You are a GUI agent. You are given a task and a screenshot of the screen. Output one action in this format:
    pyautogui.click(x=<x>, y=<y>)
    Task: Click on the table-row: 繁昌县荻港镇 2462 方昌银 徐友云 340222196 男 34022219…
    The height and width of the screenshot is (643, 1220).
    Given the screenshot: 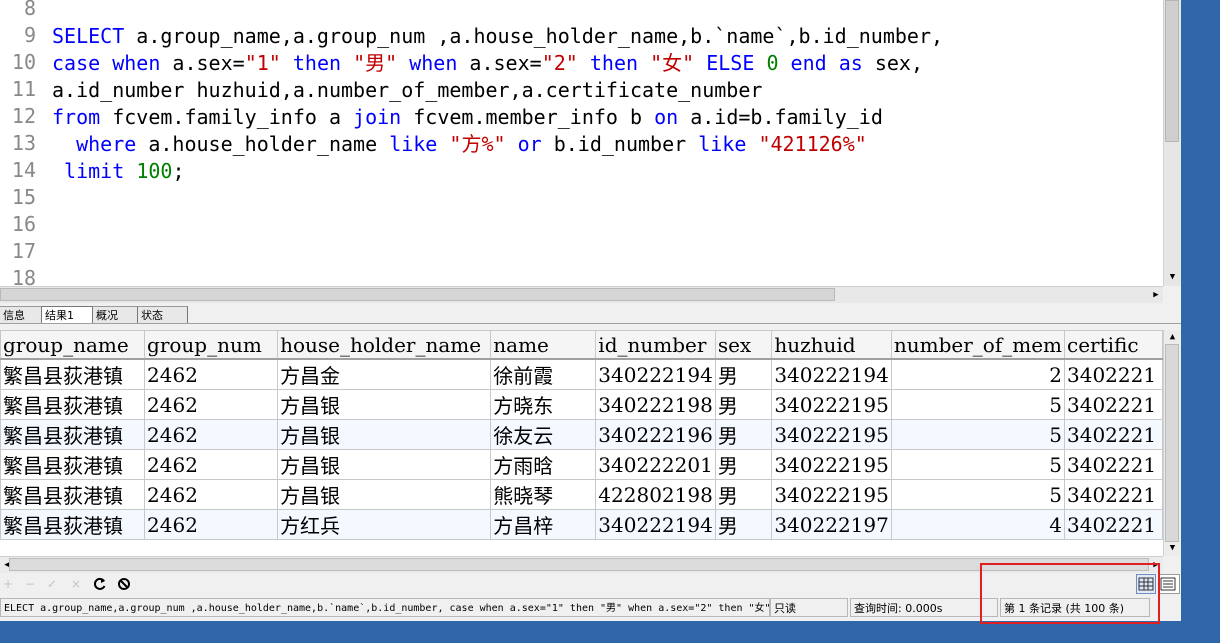 What is the action you would take?
    pyautogui.click(x=581, y=434)
    